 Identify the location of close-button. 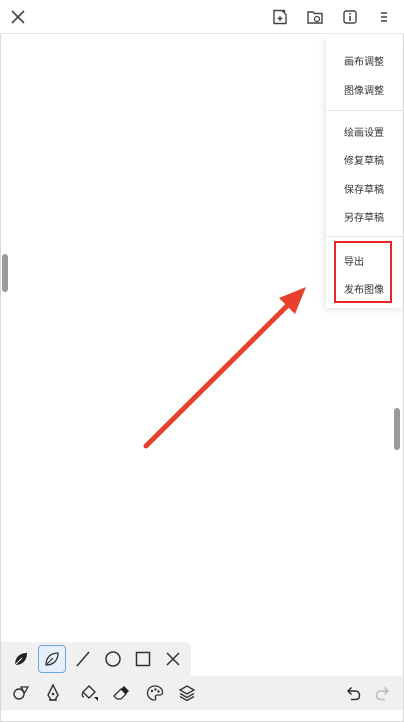
(18, 17).